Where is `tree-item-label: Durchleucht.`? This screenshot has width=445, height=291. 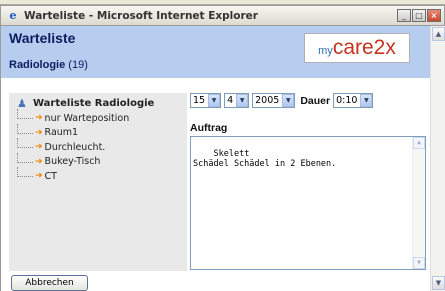
tree-item-label: Durchleucht. is located at coordinates (75, 147).